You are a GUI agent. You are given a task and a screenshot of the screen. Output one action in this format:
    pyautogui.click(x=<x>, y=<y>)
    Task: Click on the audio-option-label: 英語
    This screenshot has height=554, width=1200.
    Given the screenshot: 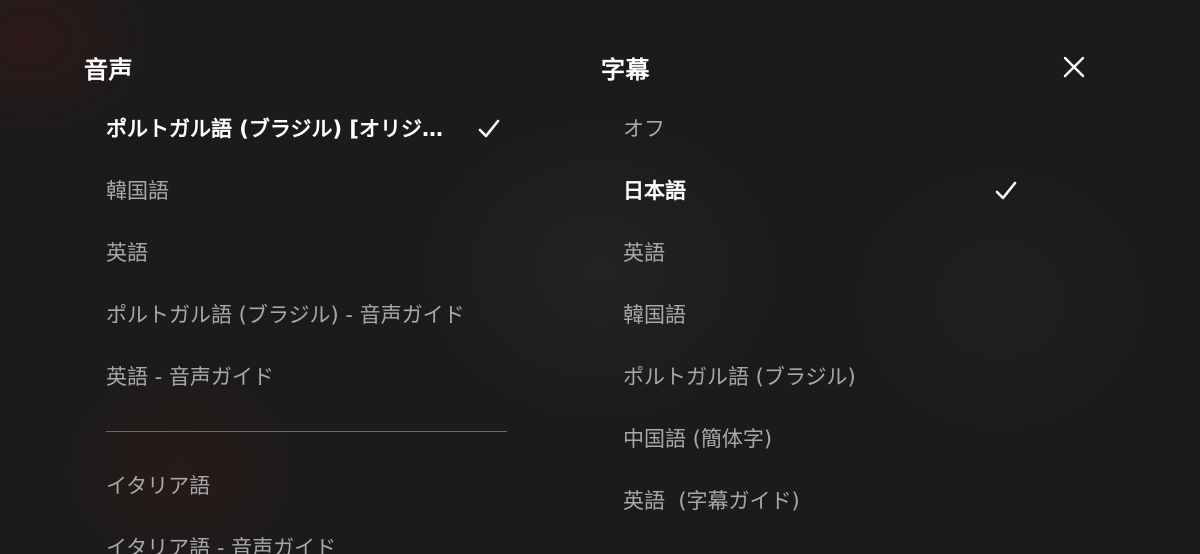 What is the action you would take?
    pyautogui.click(x=127, y=253)
    